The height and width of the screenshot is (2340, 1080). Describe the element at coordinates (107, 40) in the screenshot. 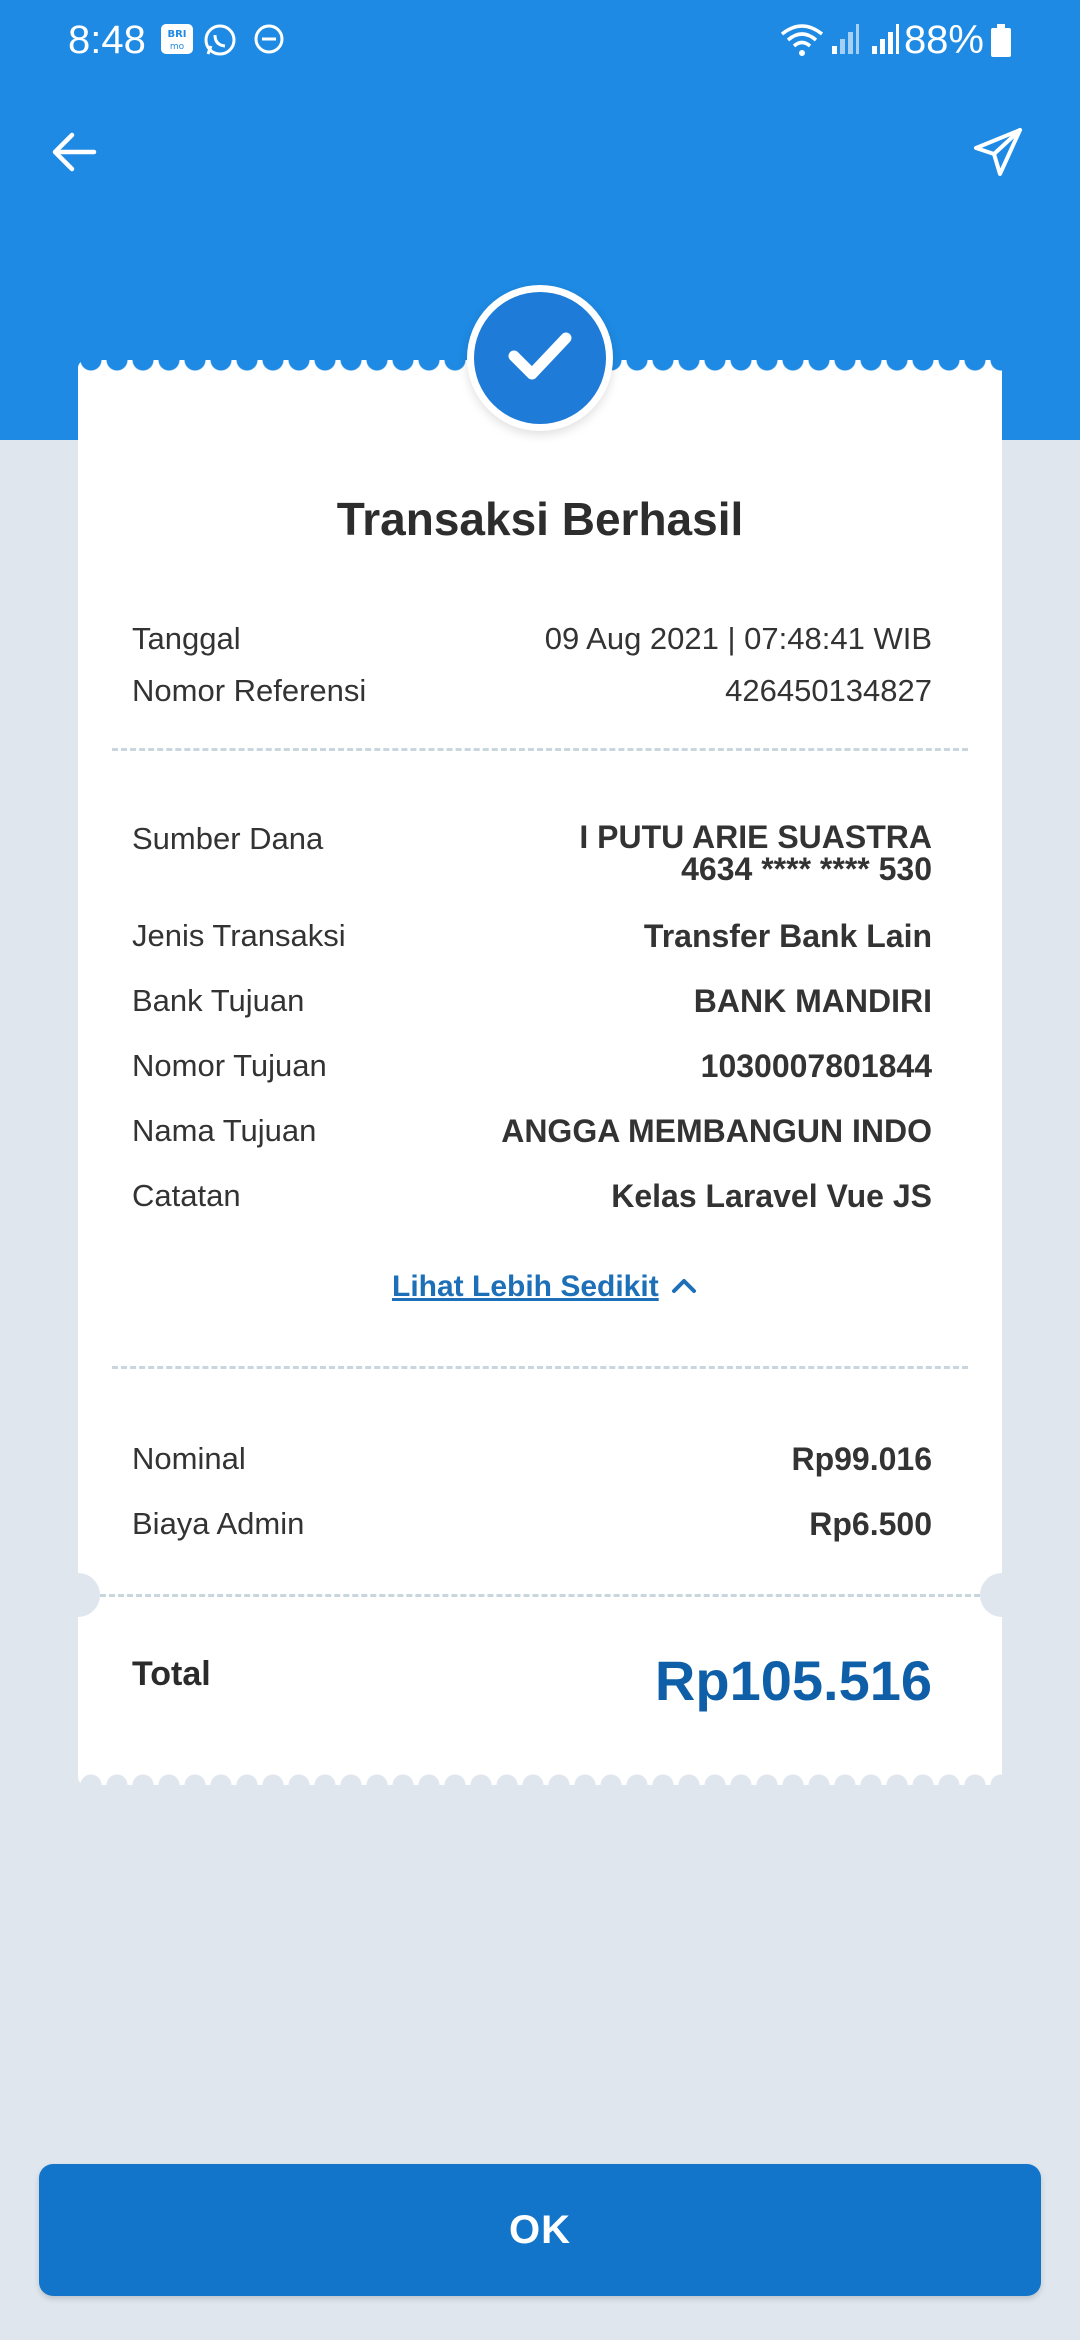

I see `status-time: 8:48` at that location.